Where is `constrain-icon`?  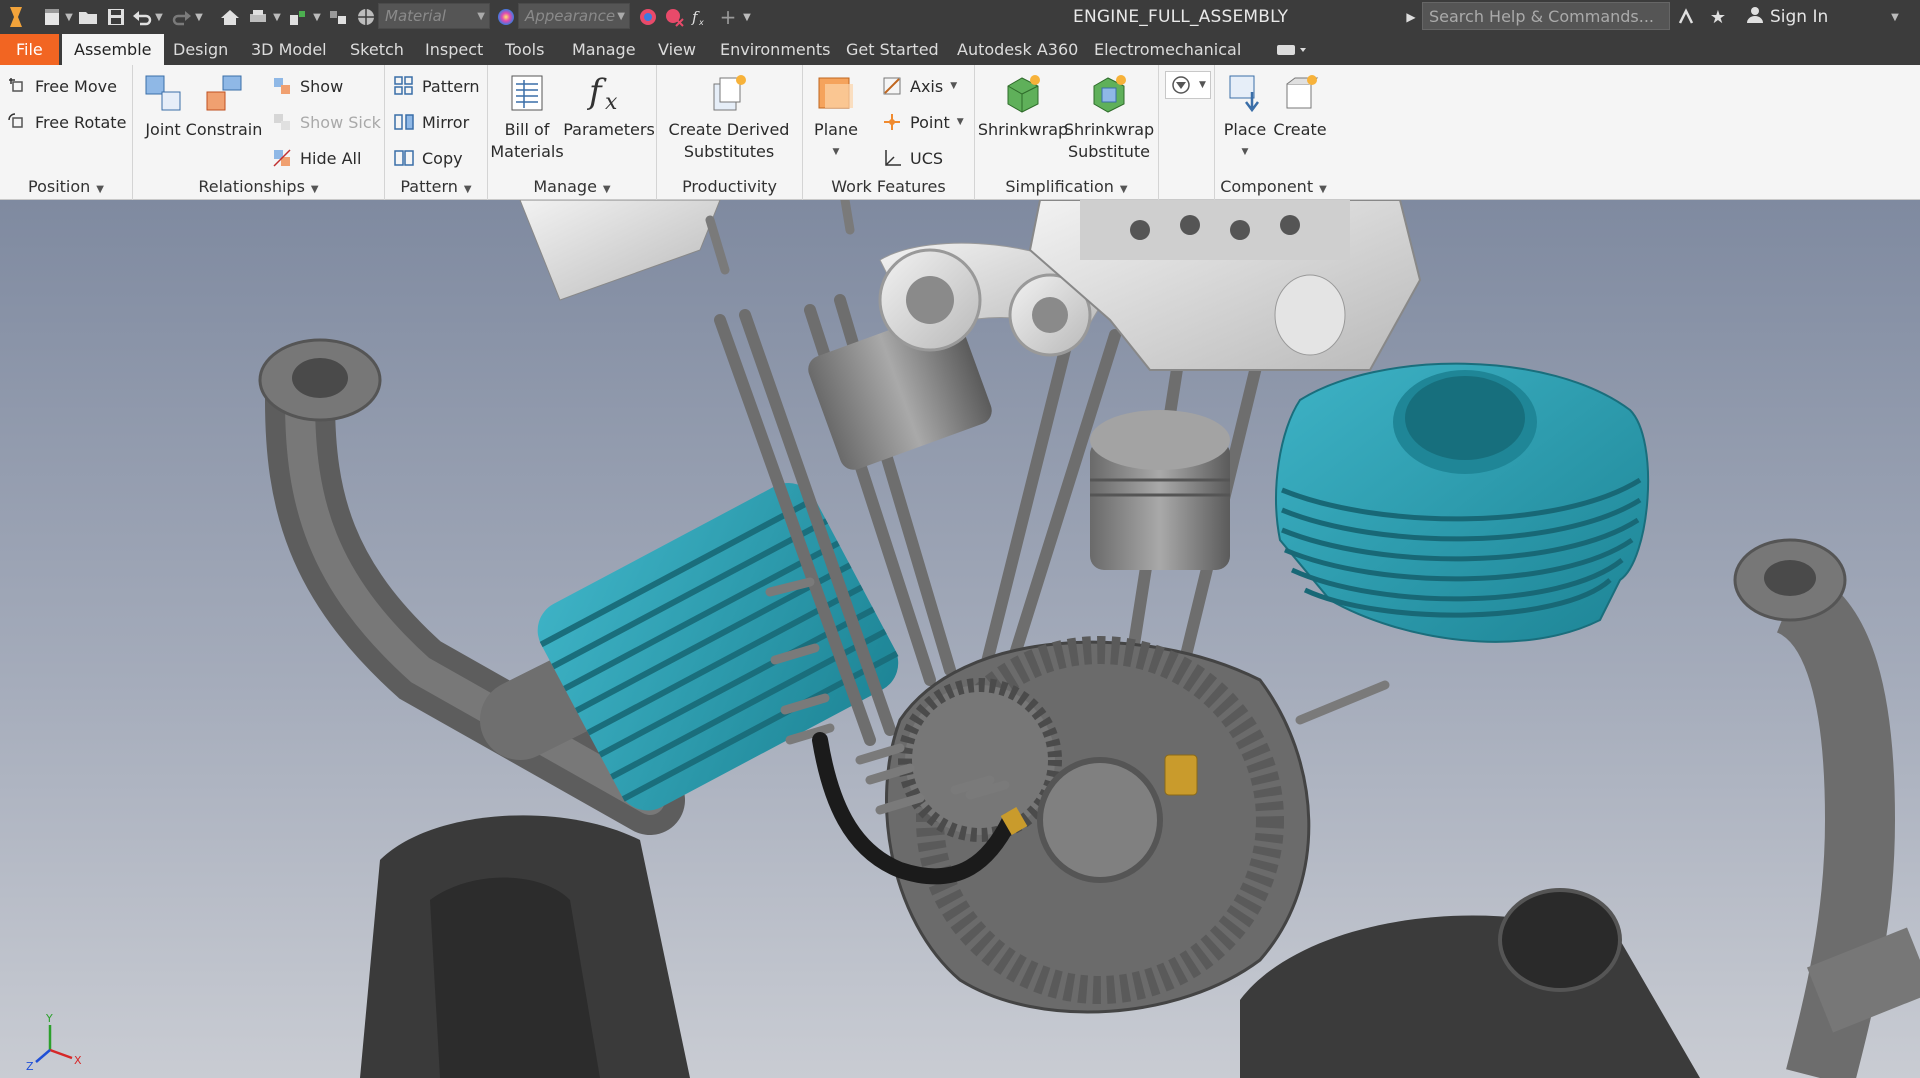 constrain-icon is located at coordinates (224, 93).